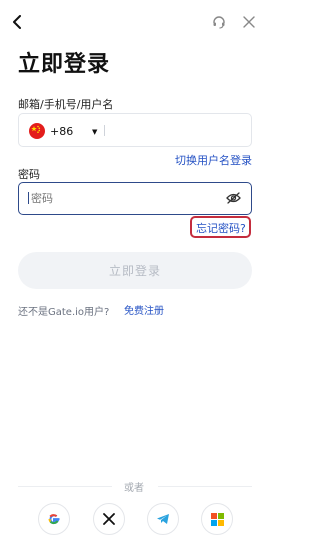 This screenshot has width=320, height=558. Describe the element at coordinates (64, 312) in the screenshot. I see `register-prompt: 还不是Gate.io用户?` at that location.